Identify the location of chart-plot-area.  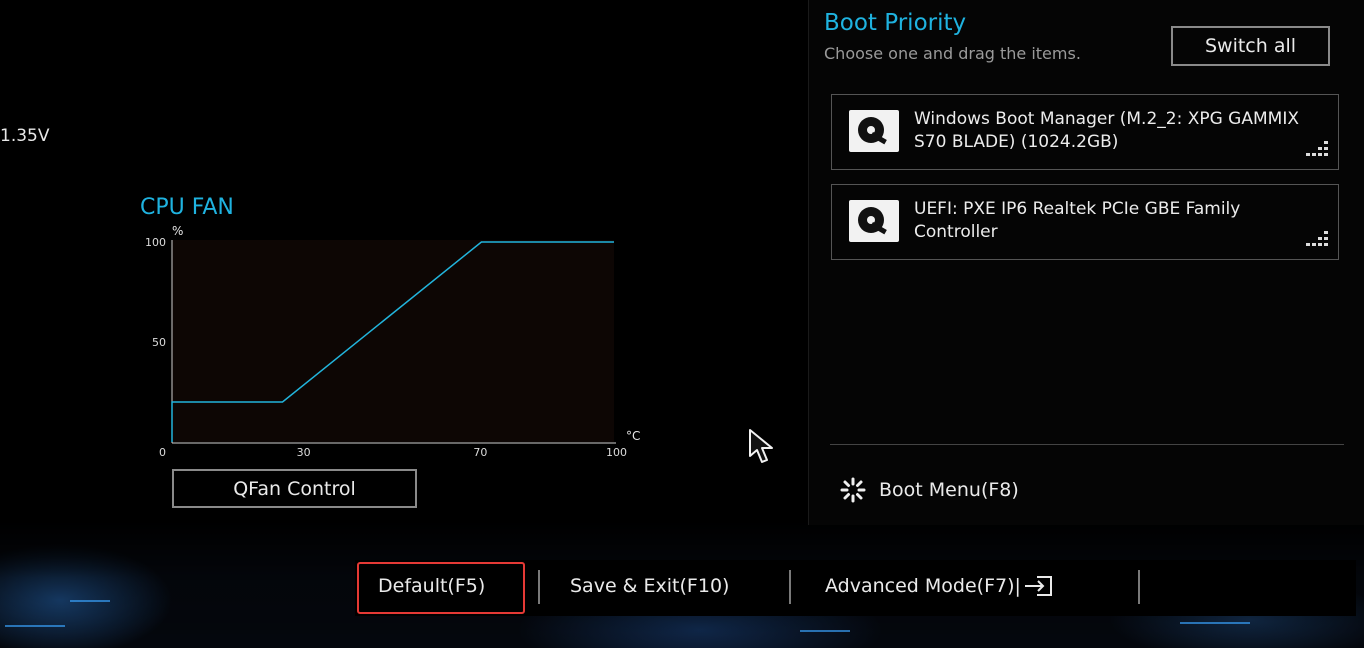
(393, 341).